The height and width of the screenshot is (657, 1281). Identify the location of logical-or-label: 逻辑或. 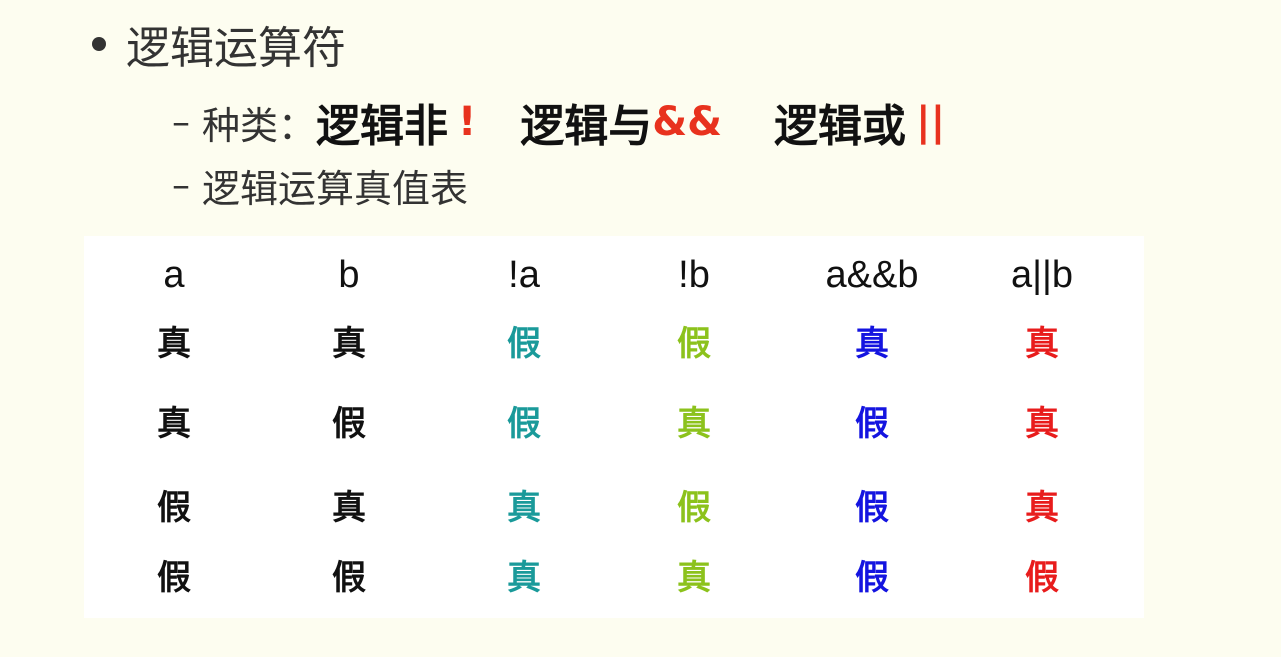
(840, 126).